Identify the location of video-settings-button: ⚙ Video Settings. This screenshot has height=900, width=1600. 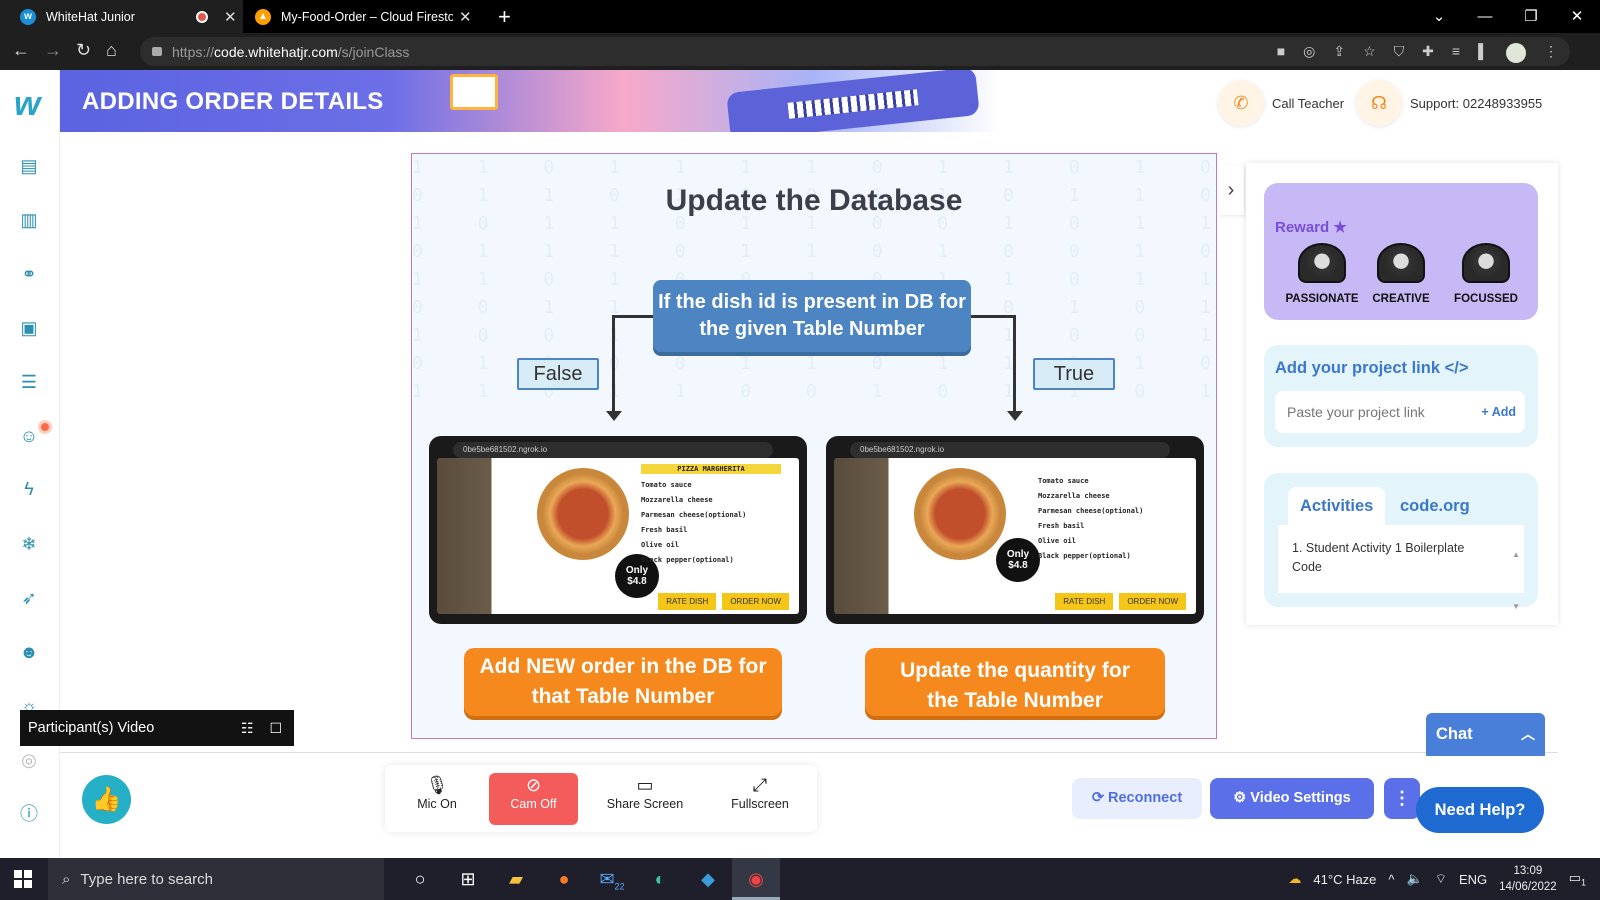
(1292, 798).